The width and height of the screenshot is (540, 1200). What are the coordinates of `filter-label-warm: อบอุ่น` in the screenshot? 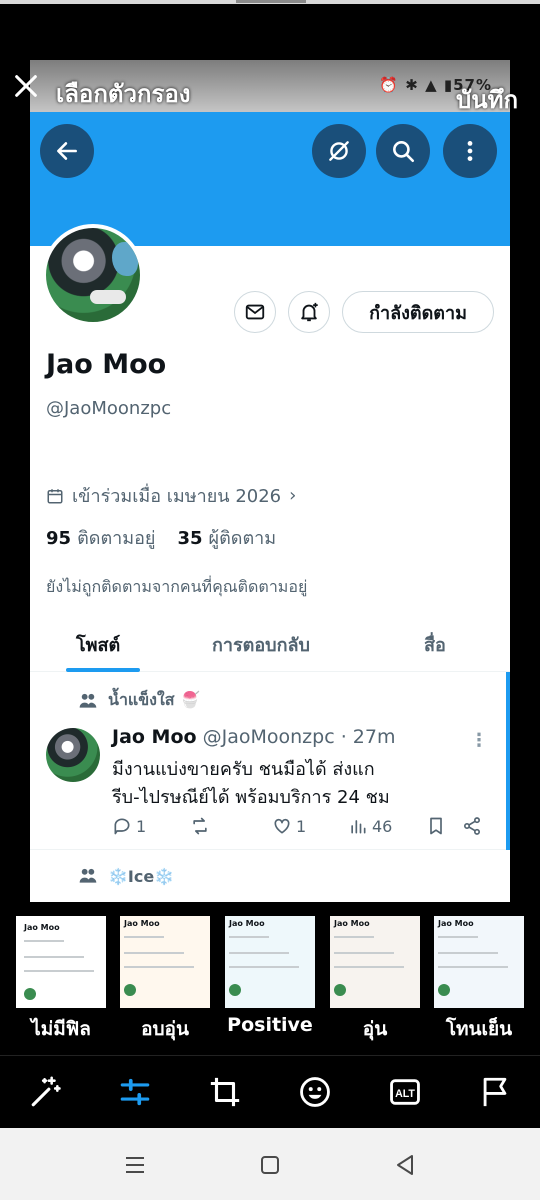 It's located at (165, 1029).